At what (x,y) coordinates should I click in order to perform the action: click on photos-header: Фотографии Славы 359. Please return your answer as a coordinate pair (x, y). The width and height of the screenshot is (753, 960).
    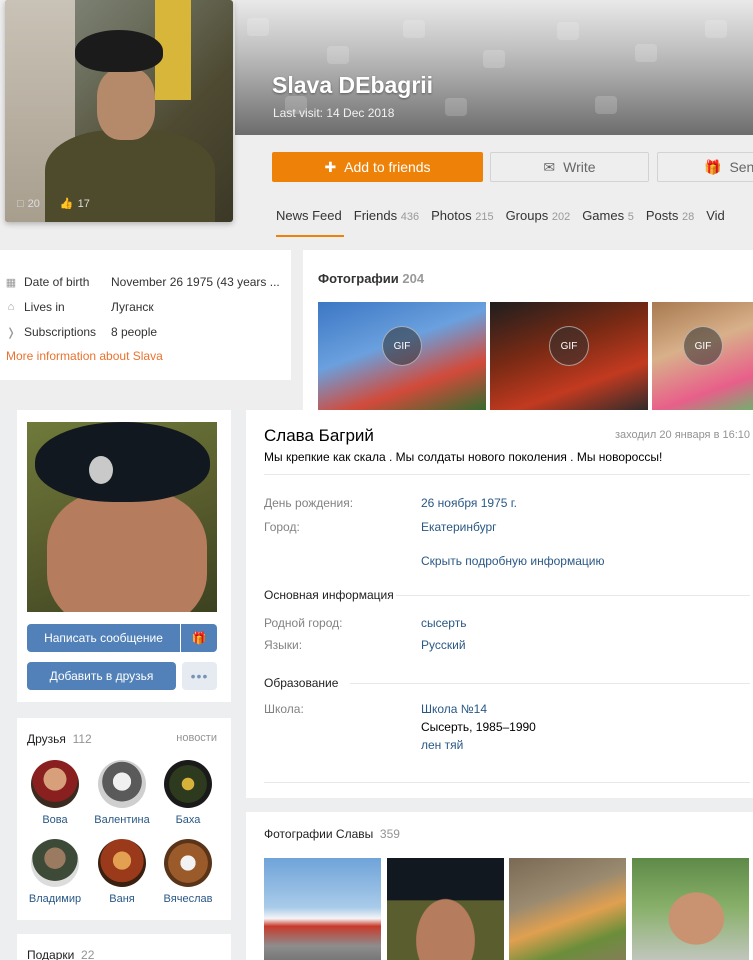
    Looking at the image, I should click on (332, 834).